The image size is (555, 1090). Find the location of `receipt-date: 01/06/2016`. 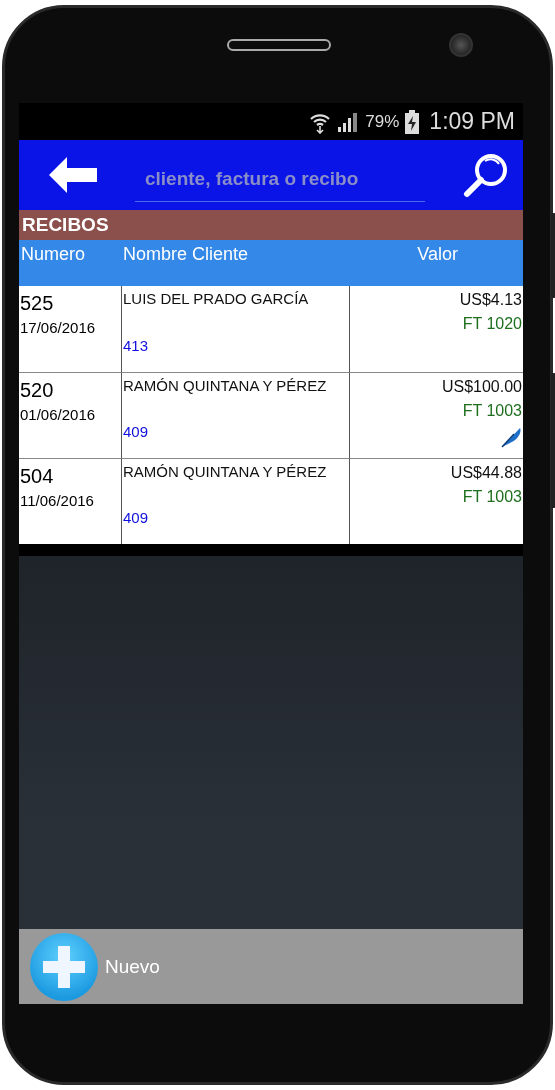

receipt-date: 01/06/2016 is located at coordinates (58, 414).